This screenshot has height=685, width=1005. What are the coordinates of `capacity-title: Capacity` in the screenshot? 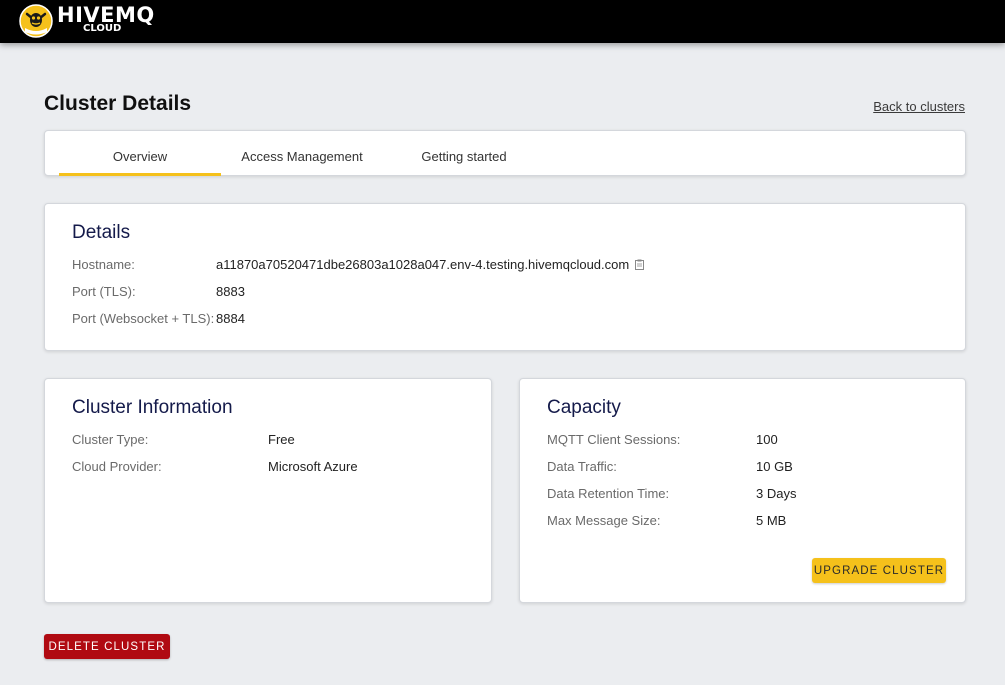 It's located at (584, 407).